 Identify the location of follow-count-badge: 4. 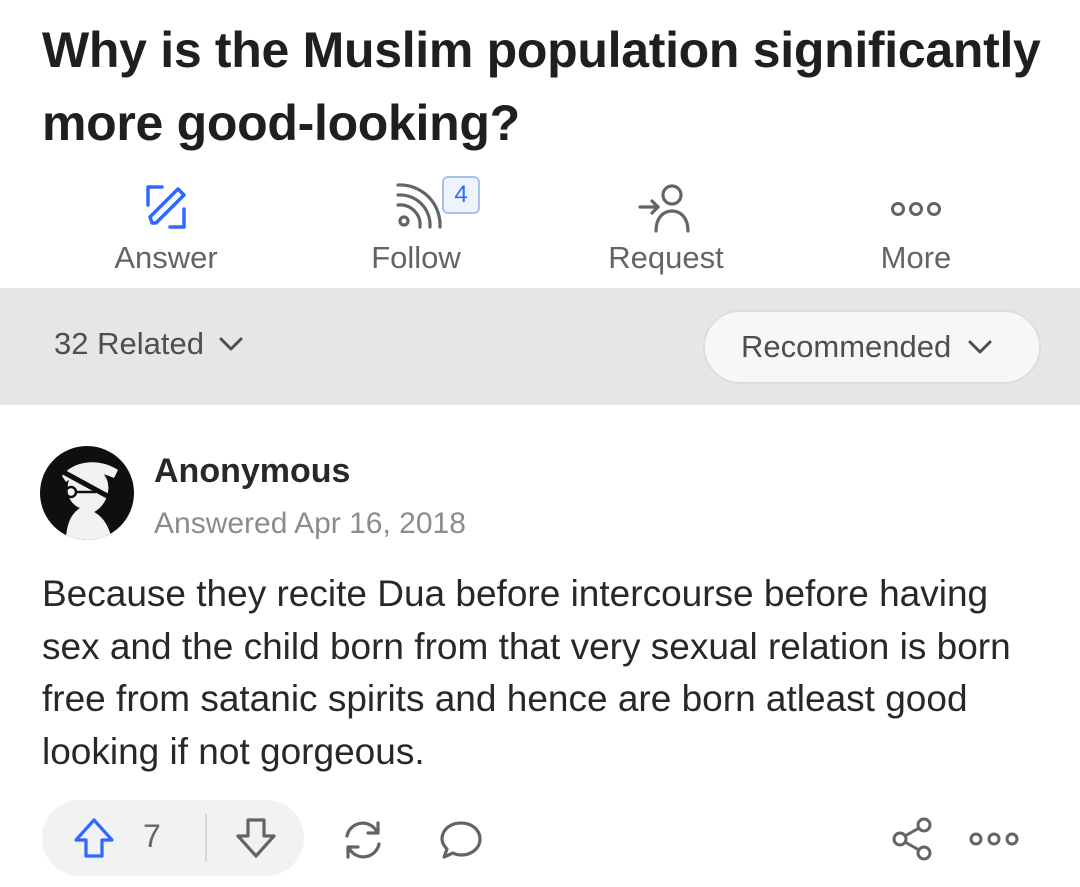
(461, 195).